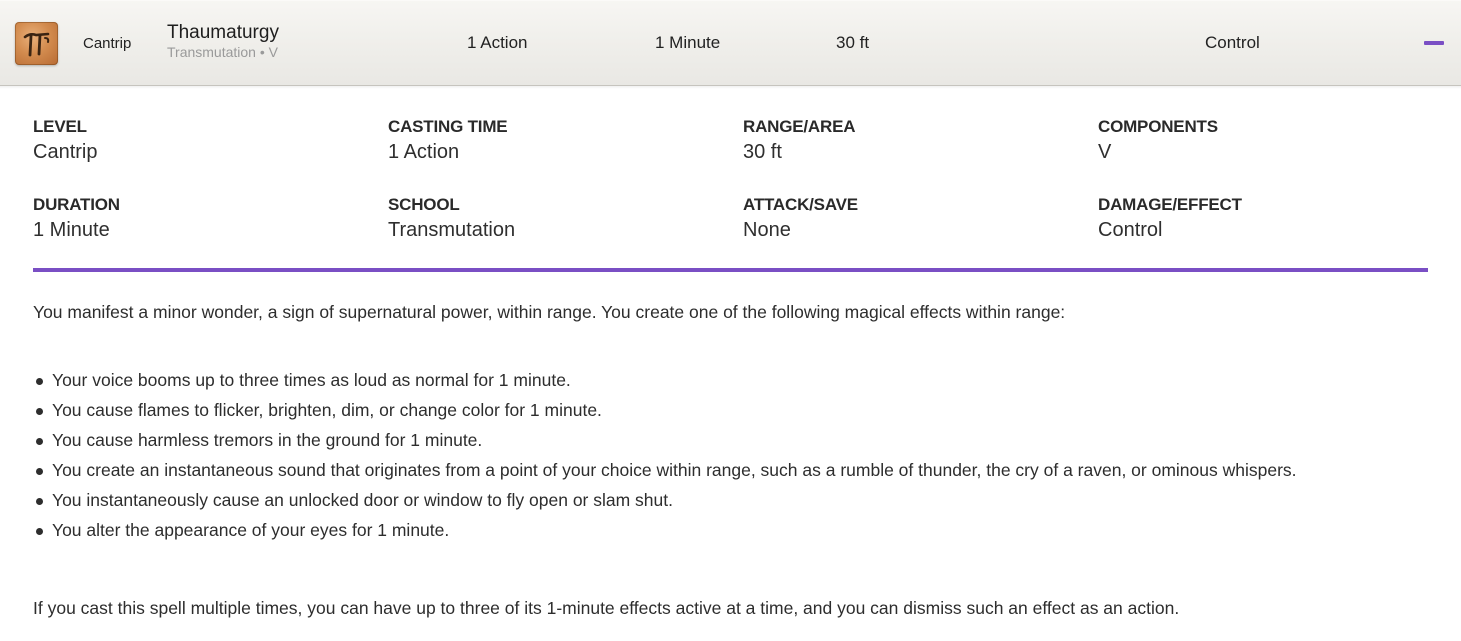 This screenshot has height=641, width=1461. What do you see at coordinates (71, 230) in the screenshot?
I see `stat-value: 1 Minute` at bounding box center [71, 230].